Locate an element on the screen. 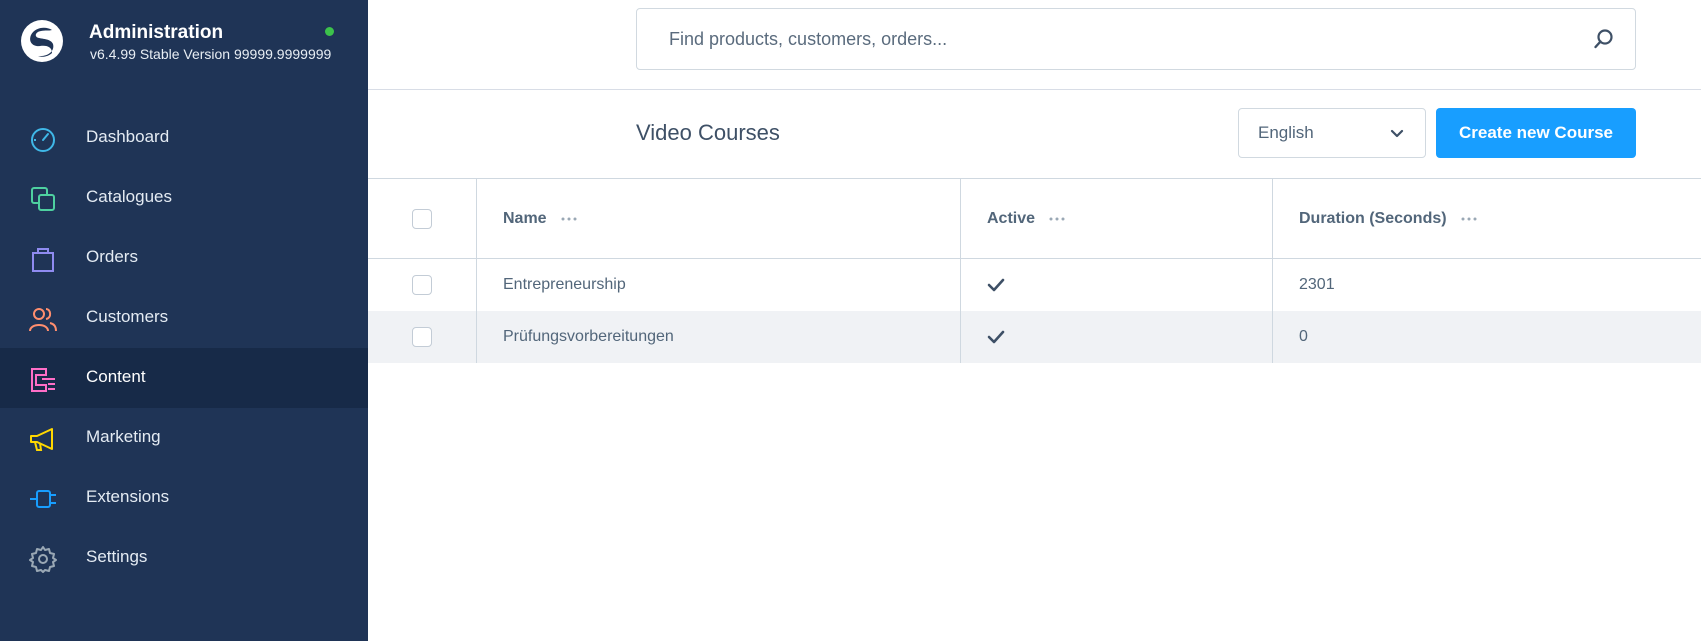 Image resolution: width=1701 pixels, height=641 pixels. app-version: v6.4.99 Stable Version 99999.9999999 is located at coordinates (211, 54).